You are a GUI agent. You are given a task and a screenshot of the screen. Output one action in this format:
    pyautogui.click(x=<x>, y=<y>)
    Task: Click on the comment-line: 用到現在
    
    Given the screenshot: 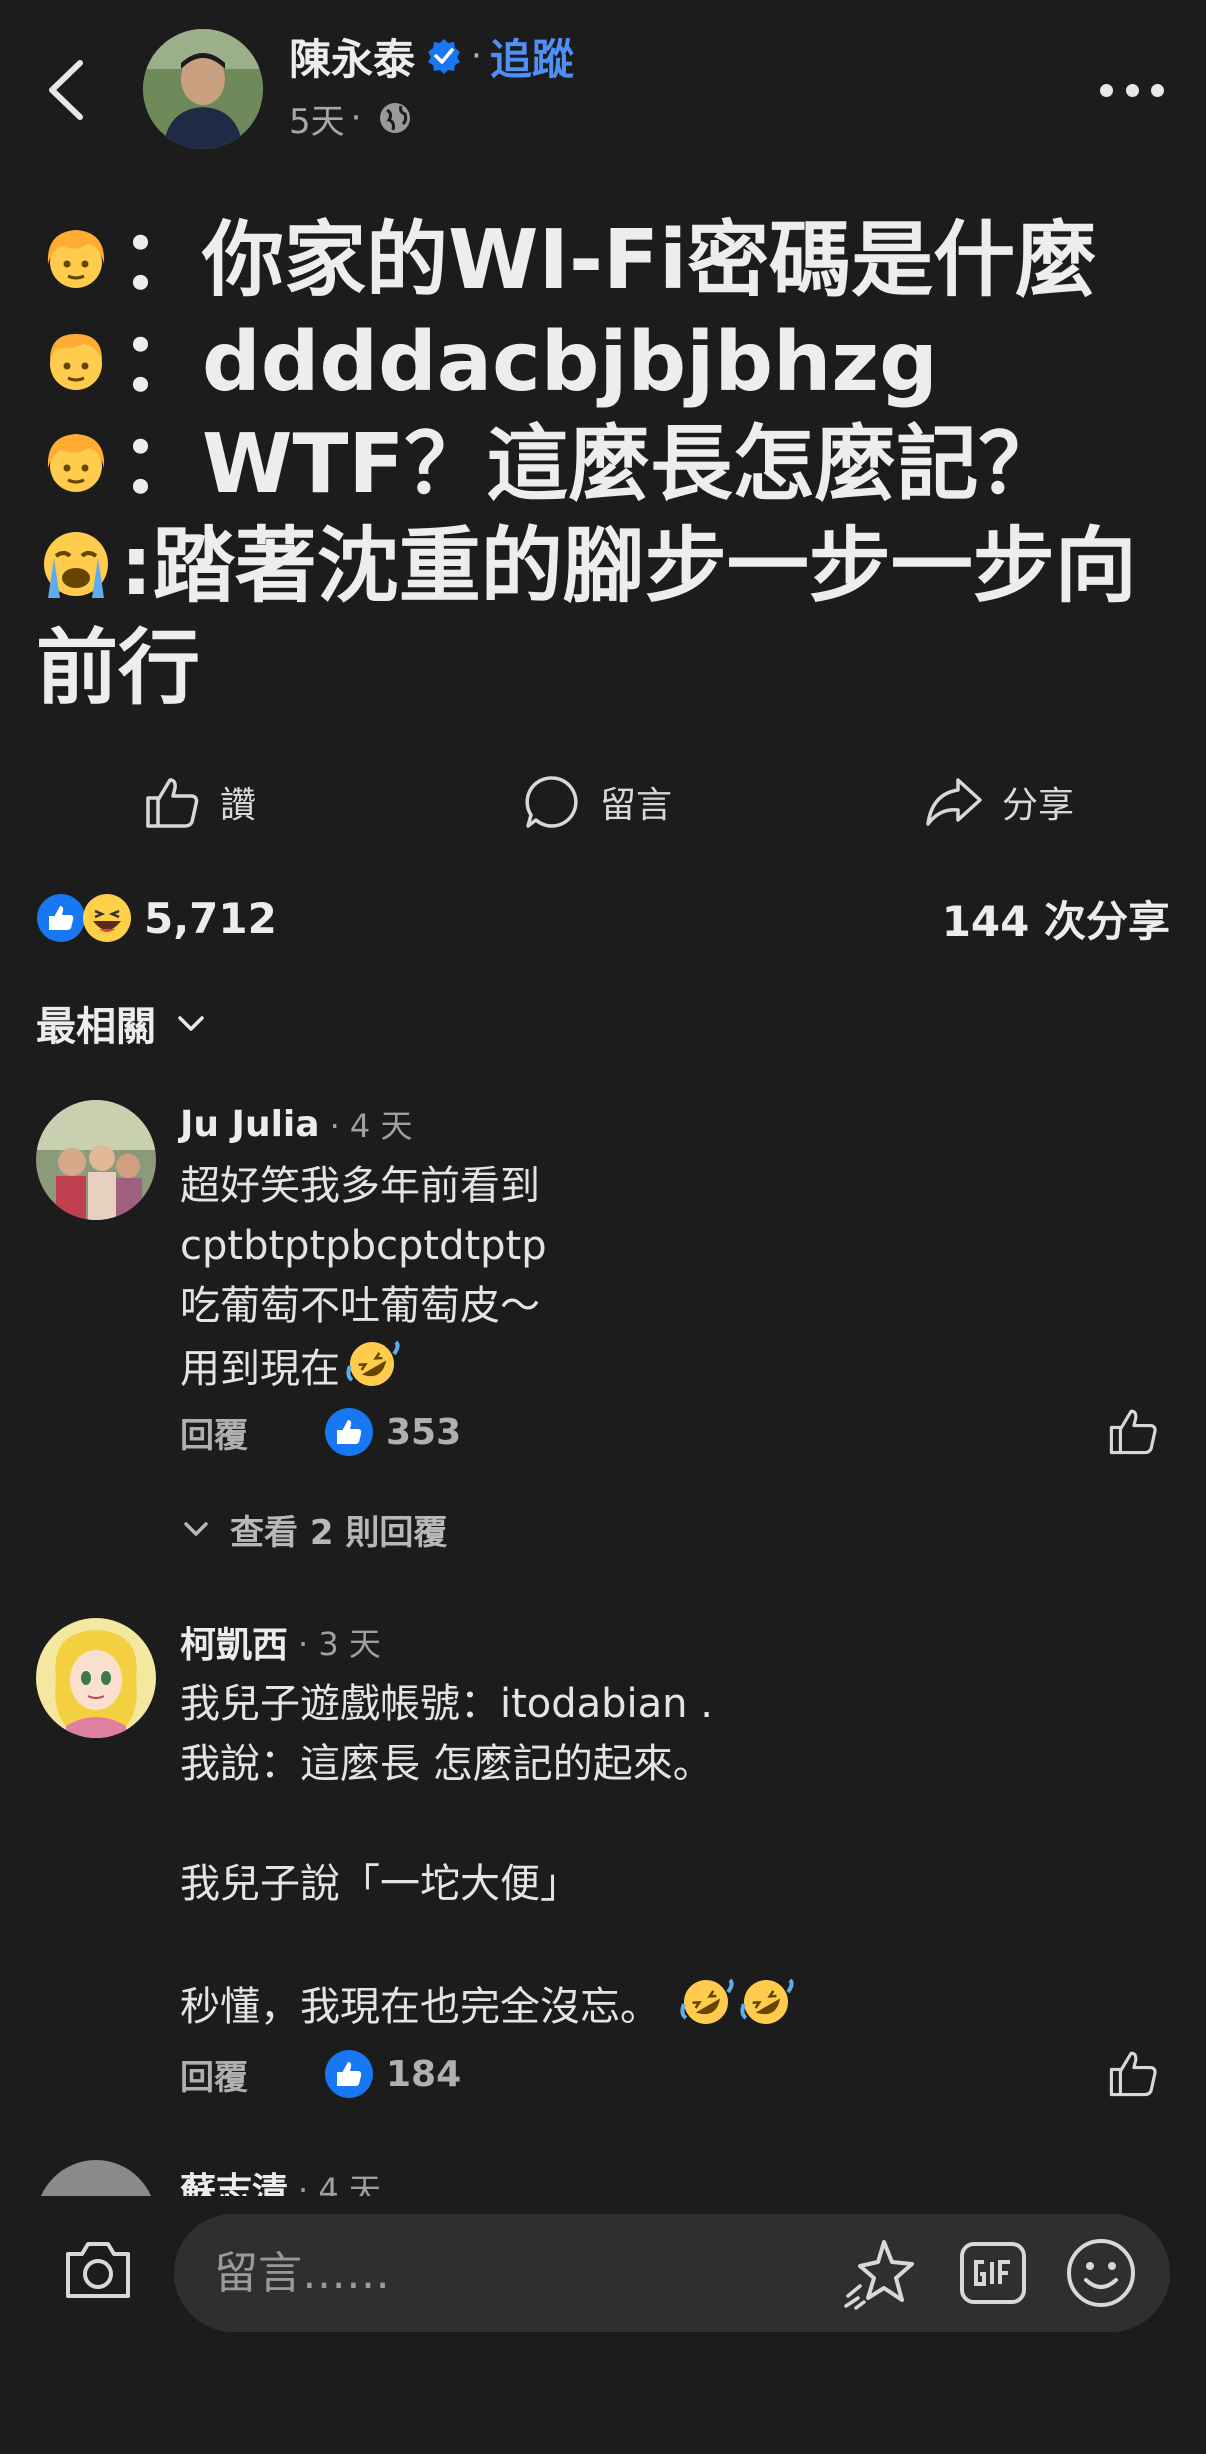 What is the action you would take?
    pyautogui.click(x=363, y=1366)
    